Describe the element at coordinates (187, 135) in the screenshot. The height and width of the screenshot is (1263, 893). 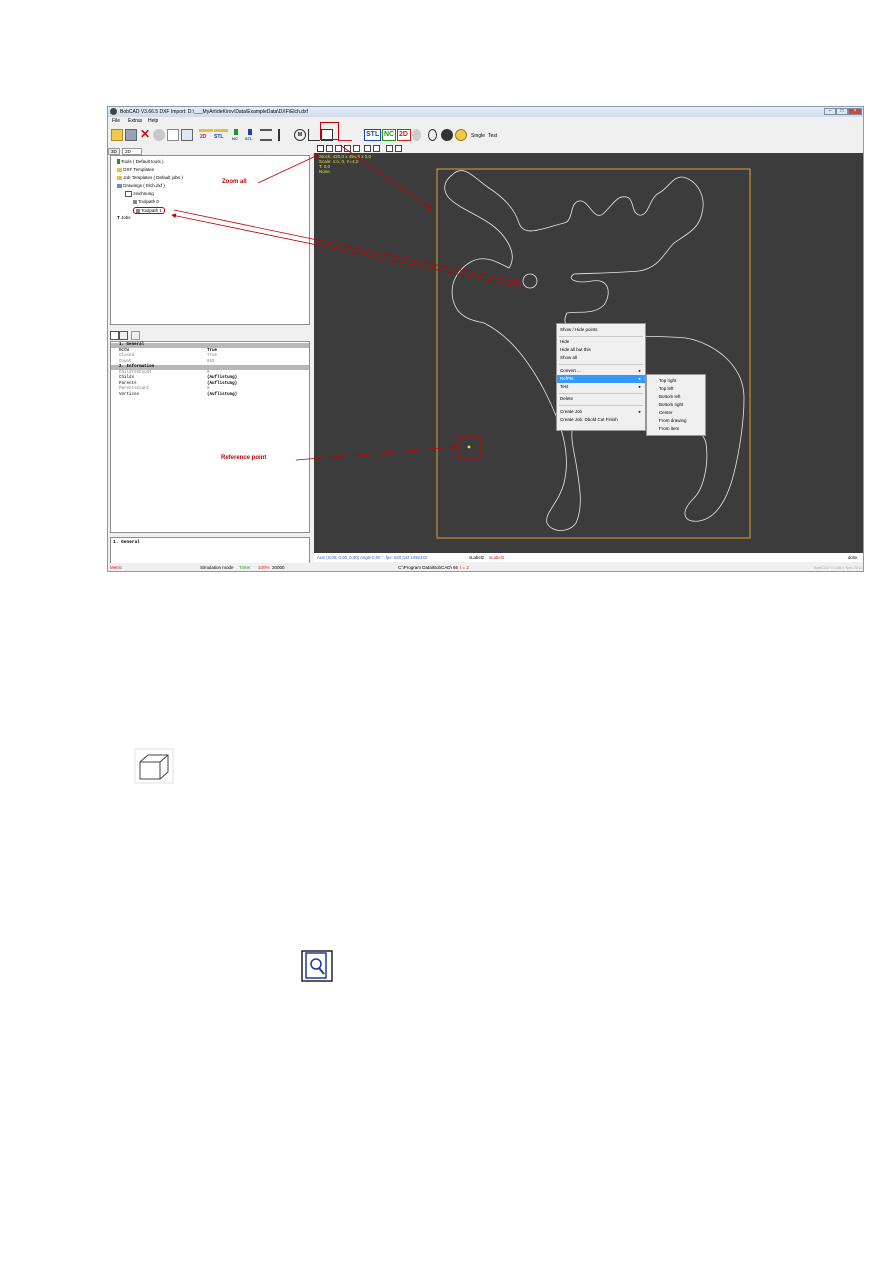
I see `monitor-icon` at that location.